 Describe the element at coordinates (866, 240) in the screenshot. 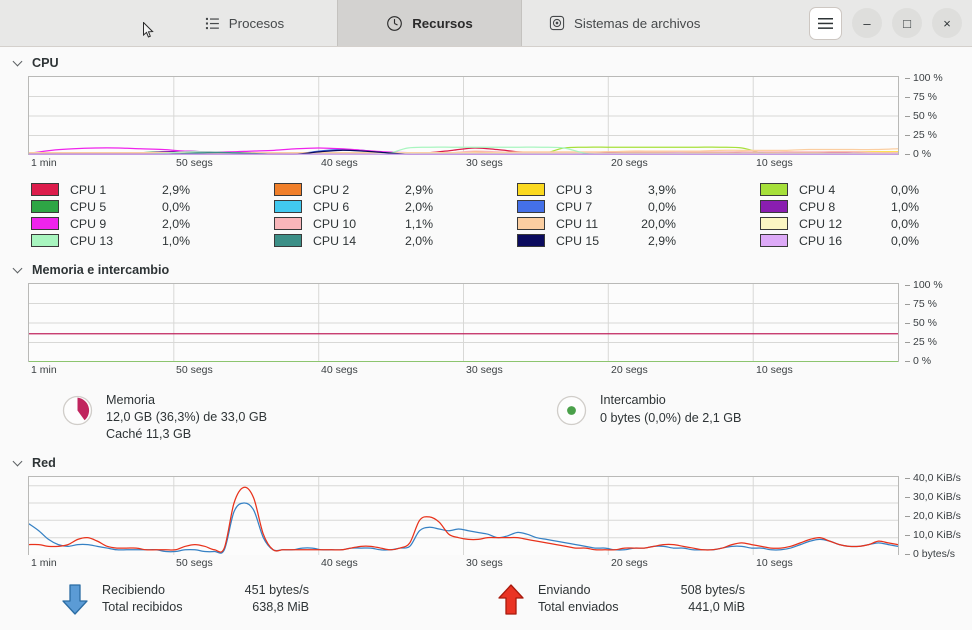

I see `cpu-legend-item: CPU 16 0,0%` at that location.